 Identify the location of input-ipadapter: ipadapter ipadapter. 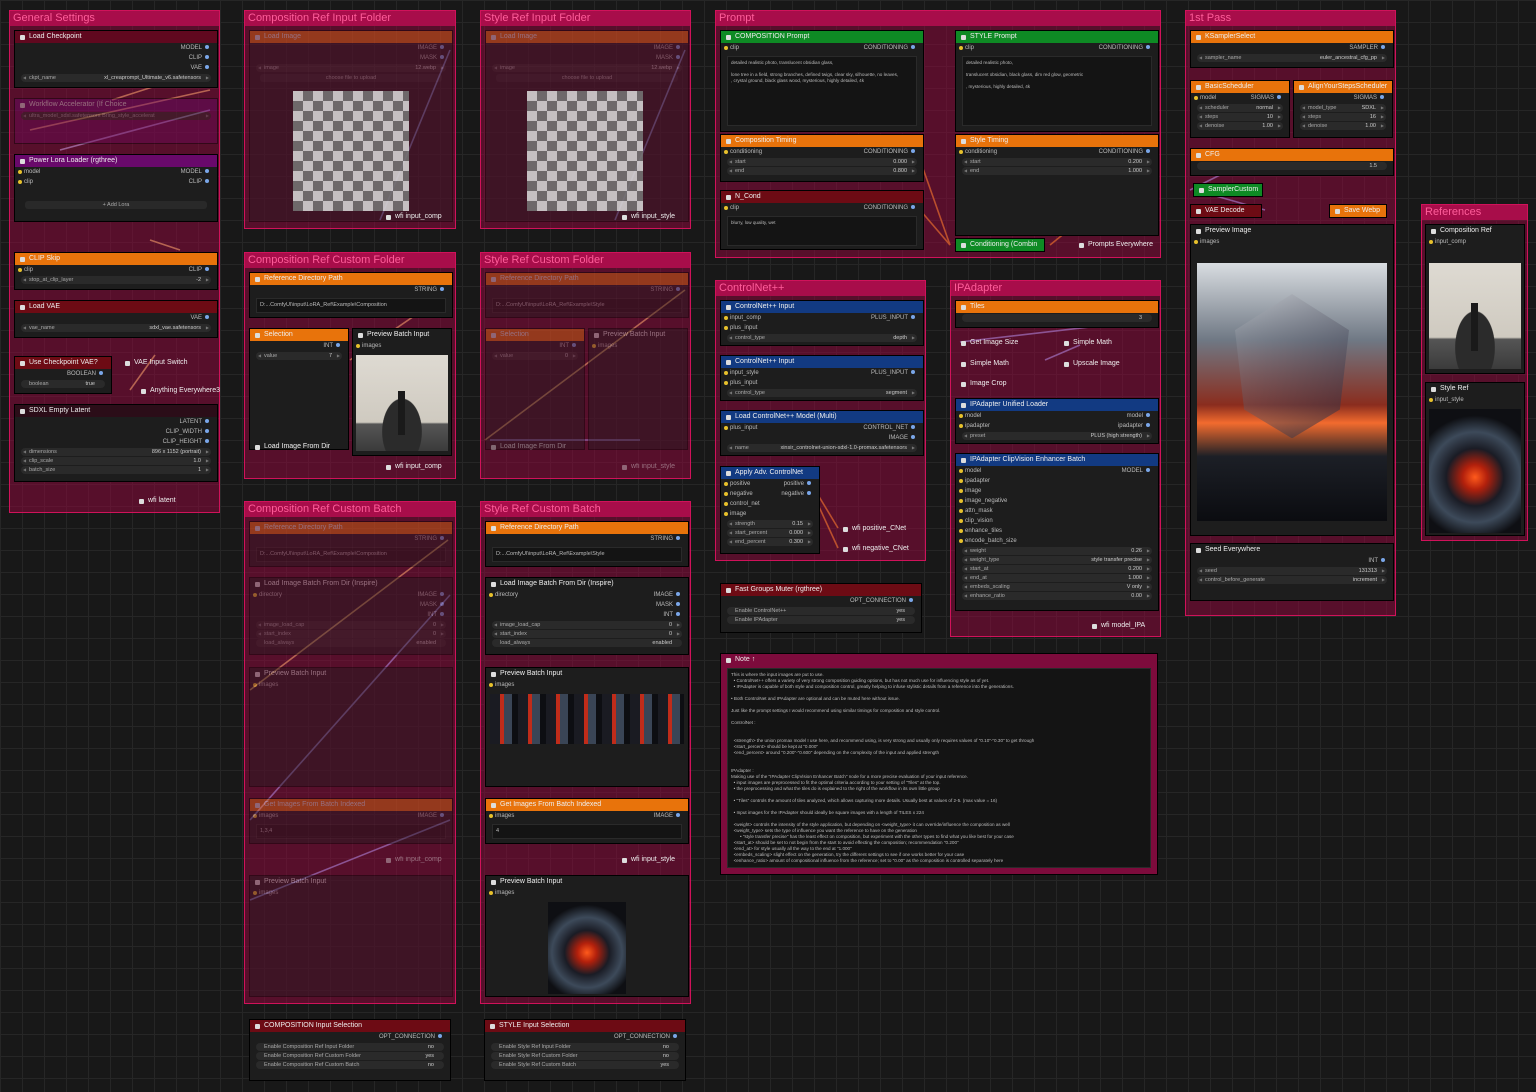
(1057, 426).